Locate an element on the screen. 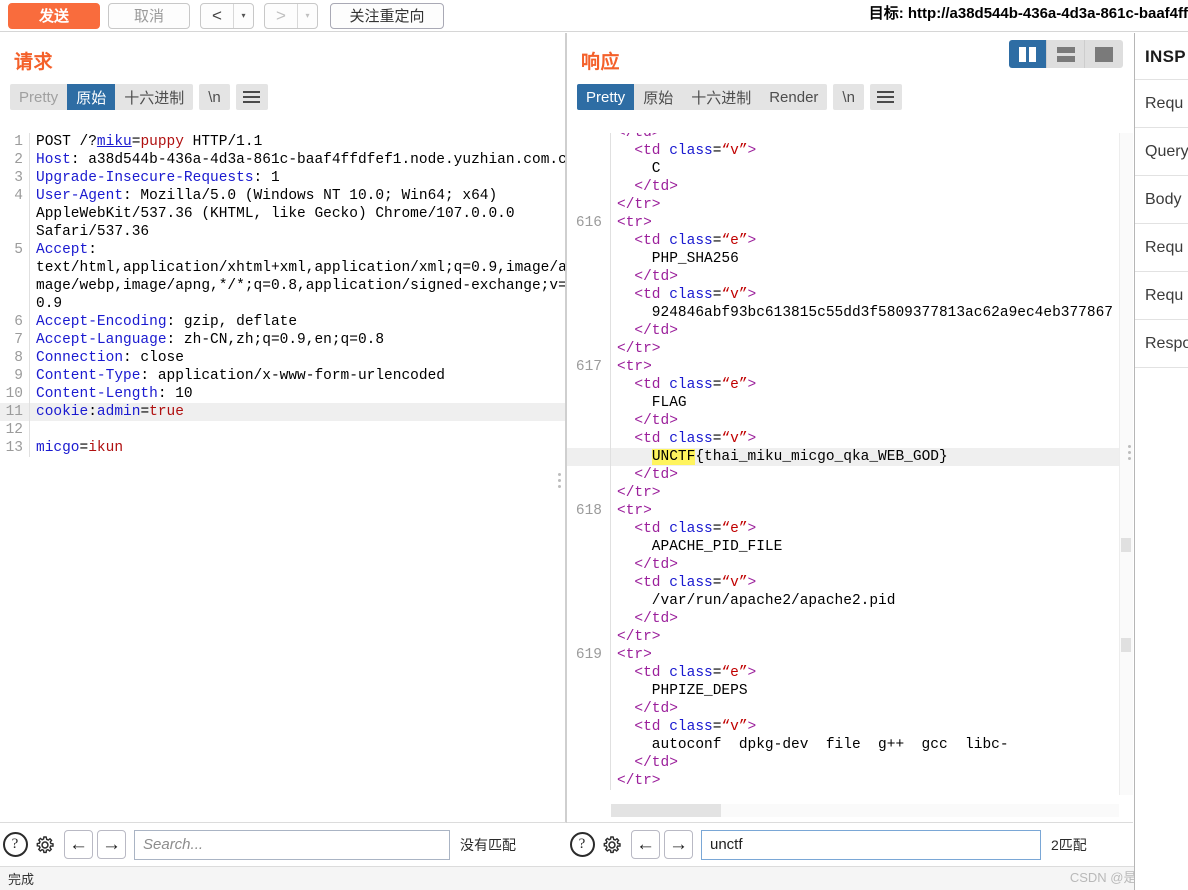  code-line-text: POST /?miku=puppy HTTP/1.1 is located at coordinates (149, 142).